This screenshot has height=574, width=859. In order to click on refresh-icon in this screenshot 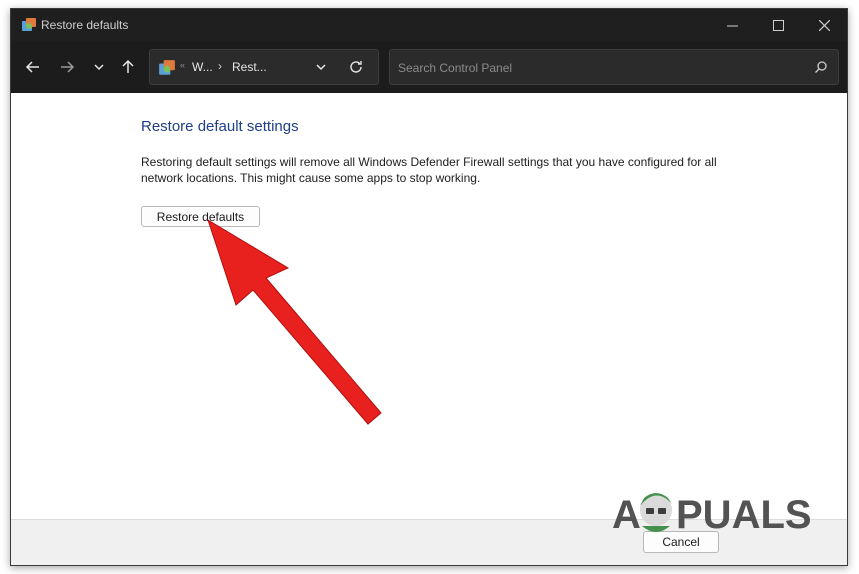, I will do `click(356, 67)`.